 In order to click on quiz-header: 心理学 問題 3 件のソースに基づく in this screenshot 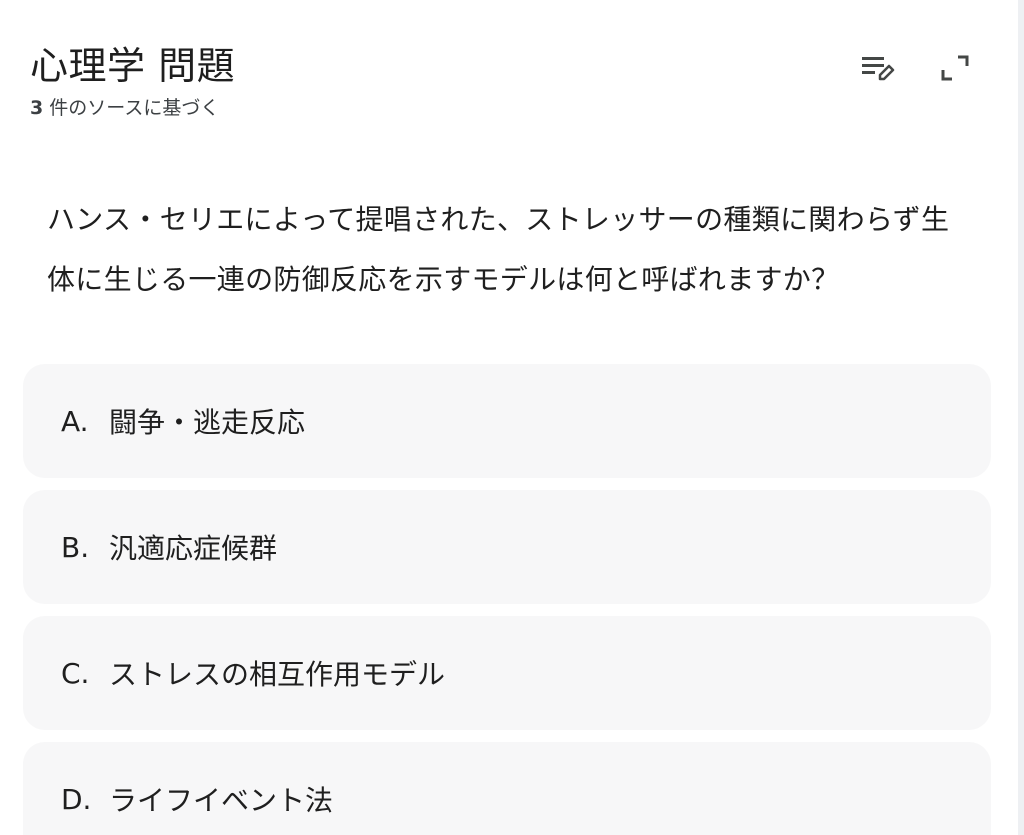, I will do `click(132, 80)`.